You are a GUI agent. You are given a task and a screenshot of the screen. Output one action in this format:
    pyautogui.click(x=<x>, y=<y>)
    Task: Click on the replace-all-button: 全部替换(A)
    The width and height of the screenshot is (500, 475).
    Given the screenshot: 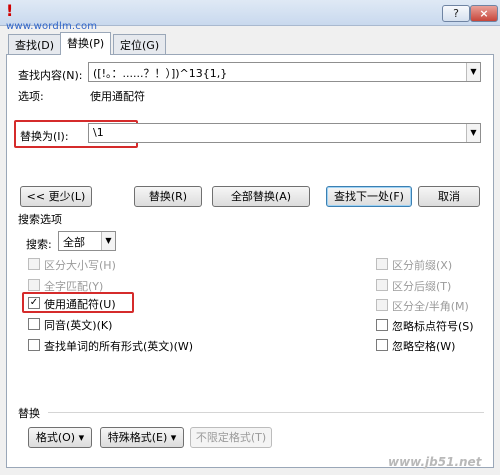 What is the action you would take?
    pyautogui.click(x=261, y=196)
    